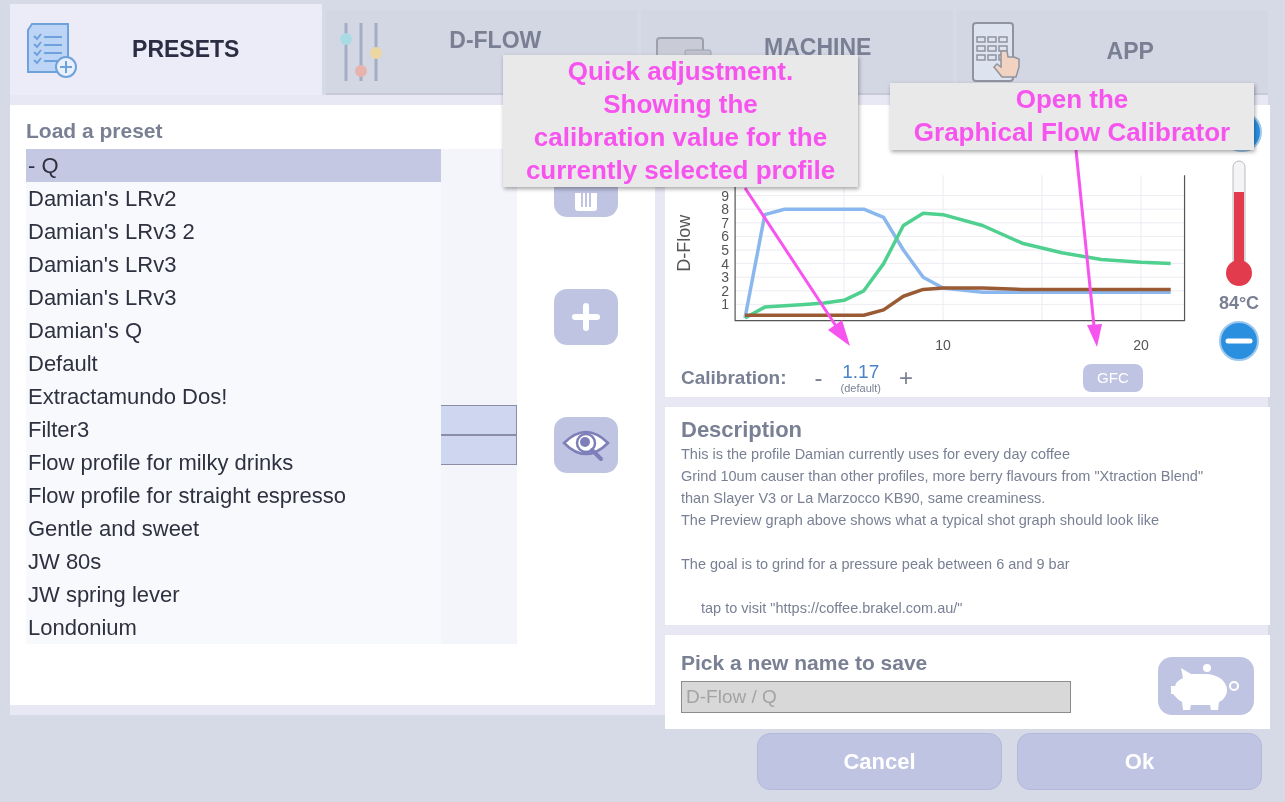  Describe the element at coordinates (1072, 116) in the screenshot. I see `annotation-tooltip: Open the Graphical Flow Calibrator` at that location.